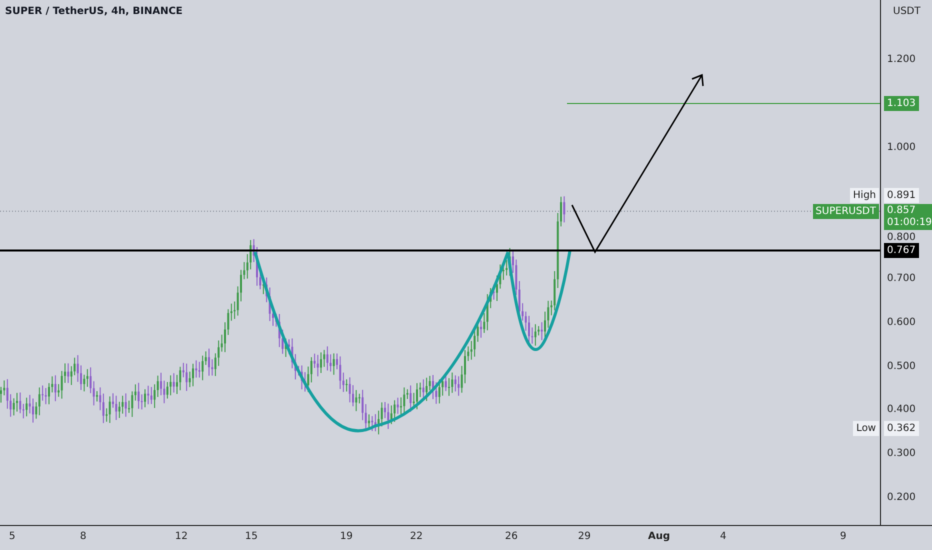 The width and height of the screenshot is (932, 550). What do you see at coordinates (843, 536) in the screenshot?
I see `time-tick-label: 9` at bounding box center [843, 536].